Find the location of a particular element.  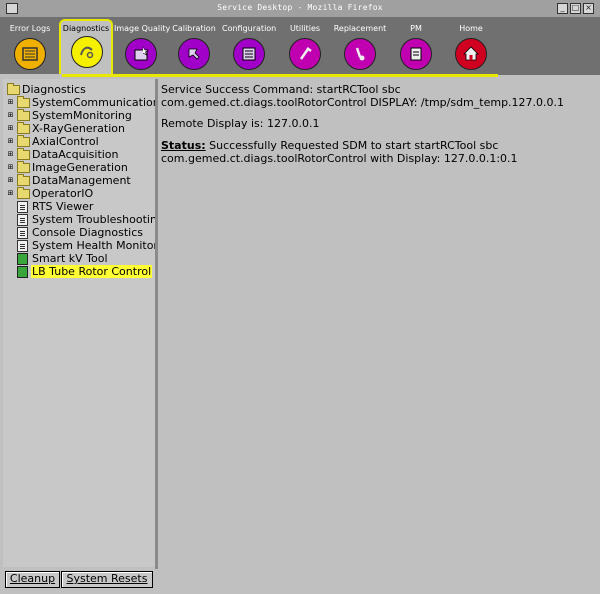

cleanup-button: Cleanup is located at coordinates (32, 579).